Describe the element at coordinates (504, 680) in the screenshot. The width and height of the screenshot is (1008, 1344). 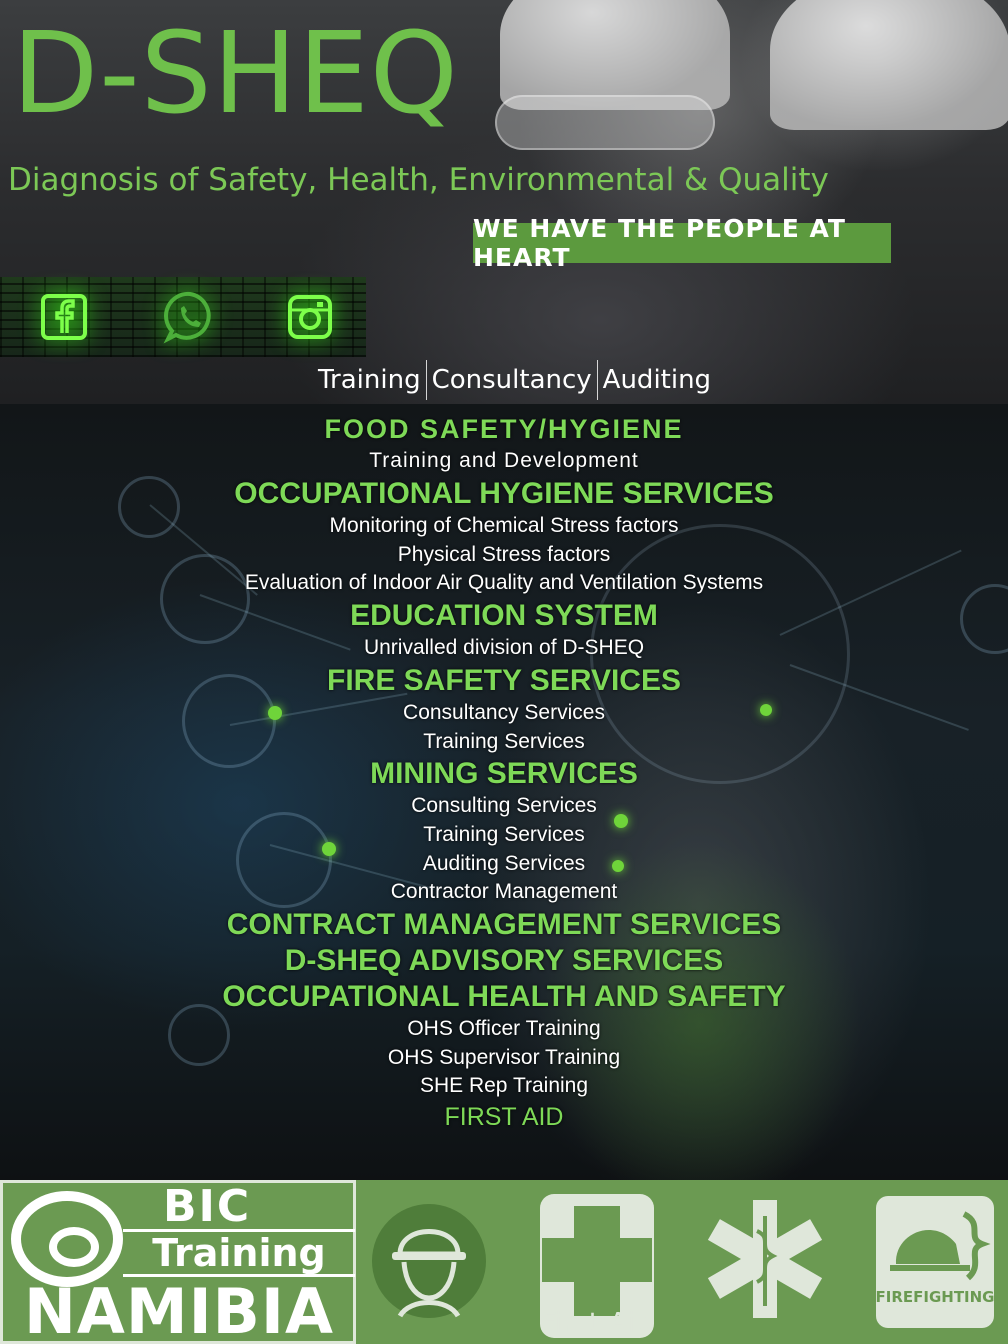
I see `heading-fire-safety: FIRE SAFETY SERVICES` at that location.